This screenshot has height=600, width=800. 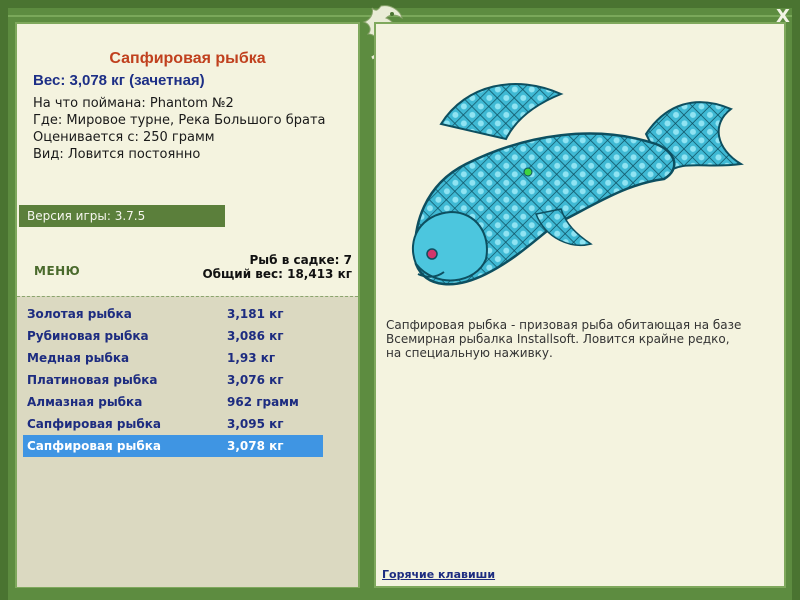 I want to click on fish-weight-value: 3,076 кг, so click(x=255, y=380).